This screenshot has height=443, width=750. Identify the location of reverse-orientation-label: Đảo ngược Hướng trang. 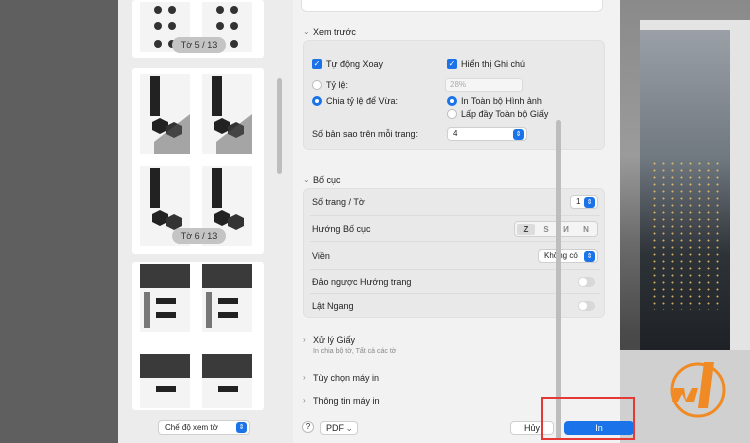
(362, 282).